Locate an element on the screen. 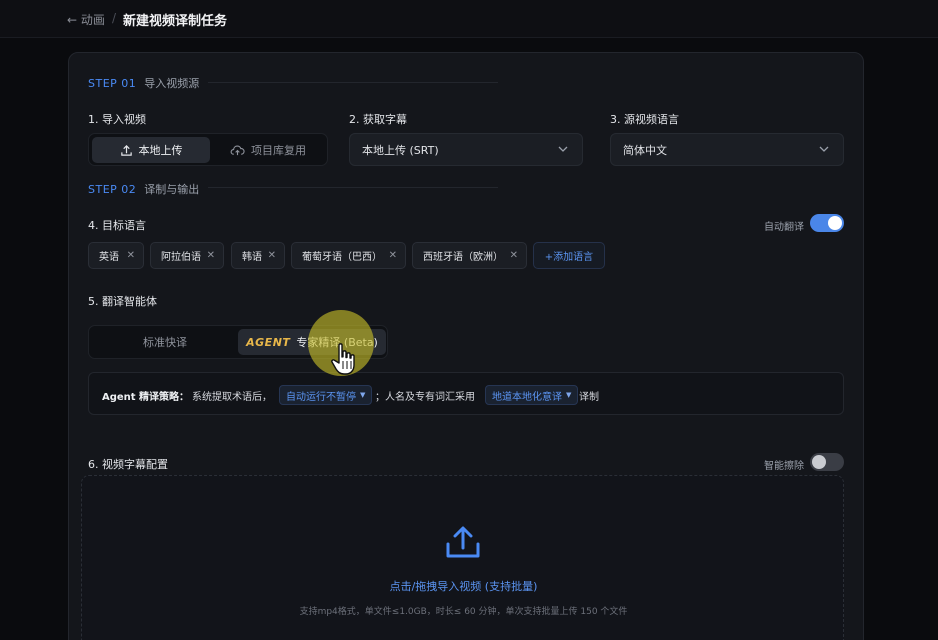  language-chip-korean: 韩语 ✕ is located at coordinates (258, 255).